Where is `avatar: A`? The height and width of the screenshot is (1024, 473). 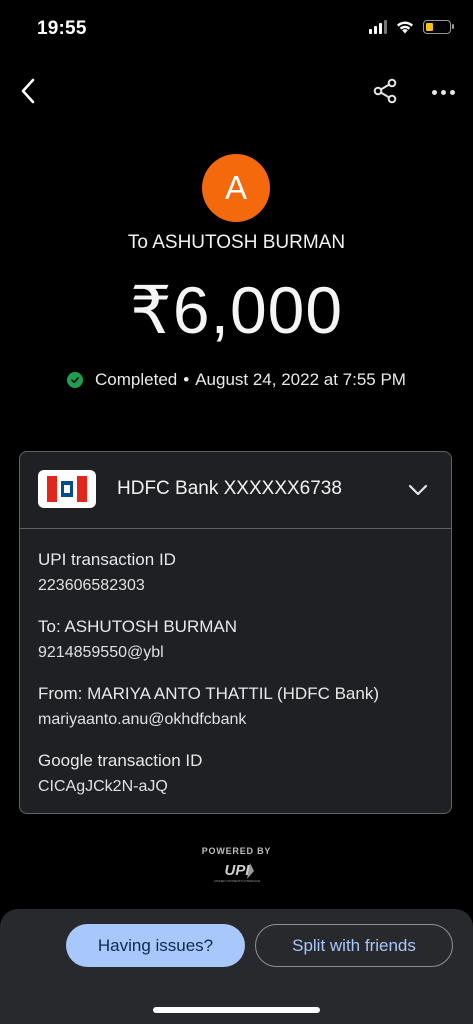
avatar: A is located at coordinates (236, 188).